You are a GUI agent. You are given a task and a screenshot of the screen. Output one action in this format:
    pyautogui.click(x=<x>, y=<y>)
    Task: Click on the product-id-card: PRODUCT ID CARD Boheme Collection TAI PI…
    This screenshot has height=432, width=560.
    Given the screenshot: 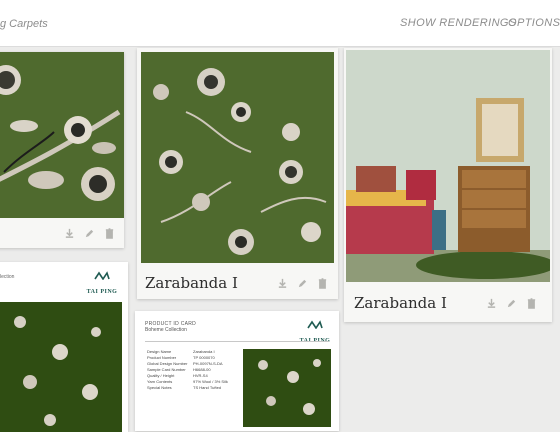 What is the action you would take?
    pyautogui.click(x=237, y=371)
    